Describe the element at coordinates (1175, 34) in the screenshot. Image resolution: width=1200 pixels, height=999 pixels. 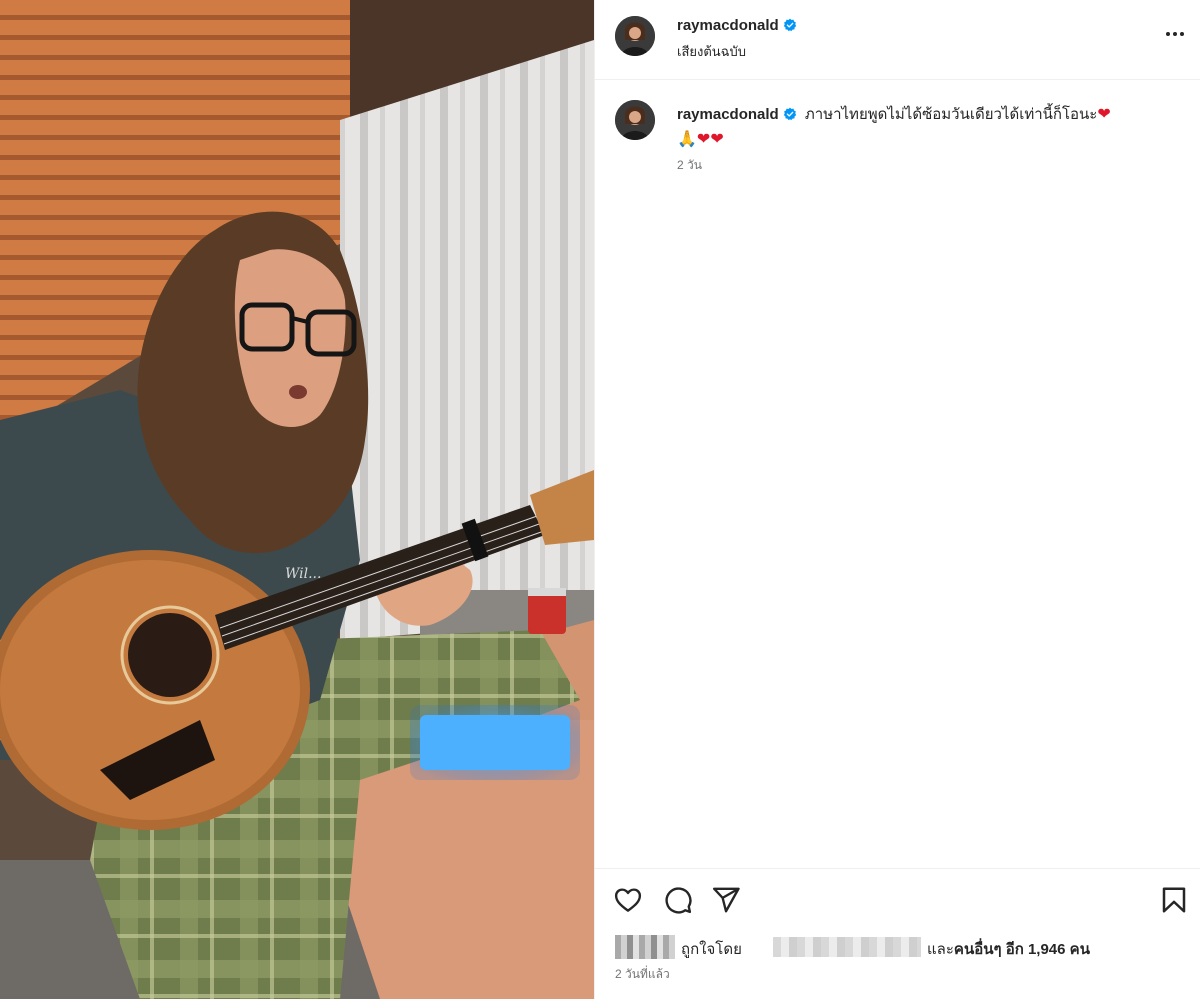
I see `more-horizontal-icon` at that location.